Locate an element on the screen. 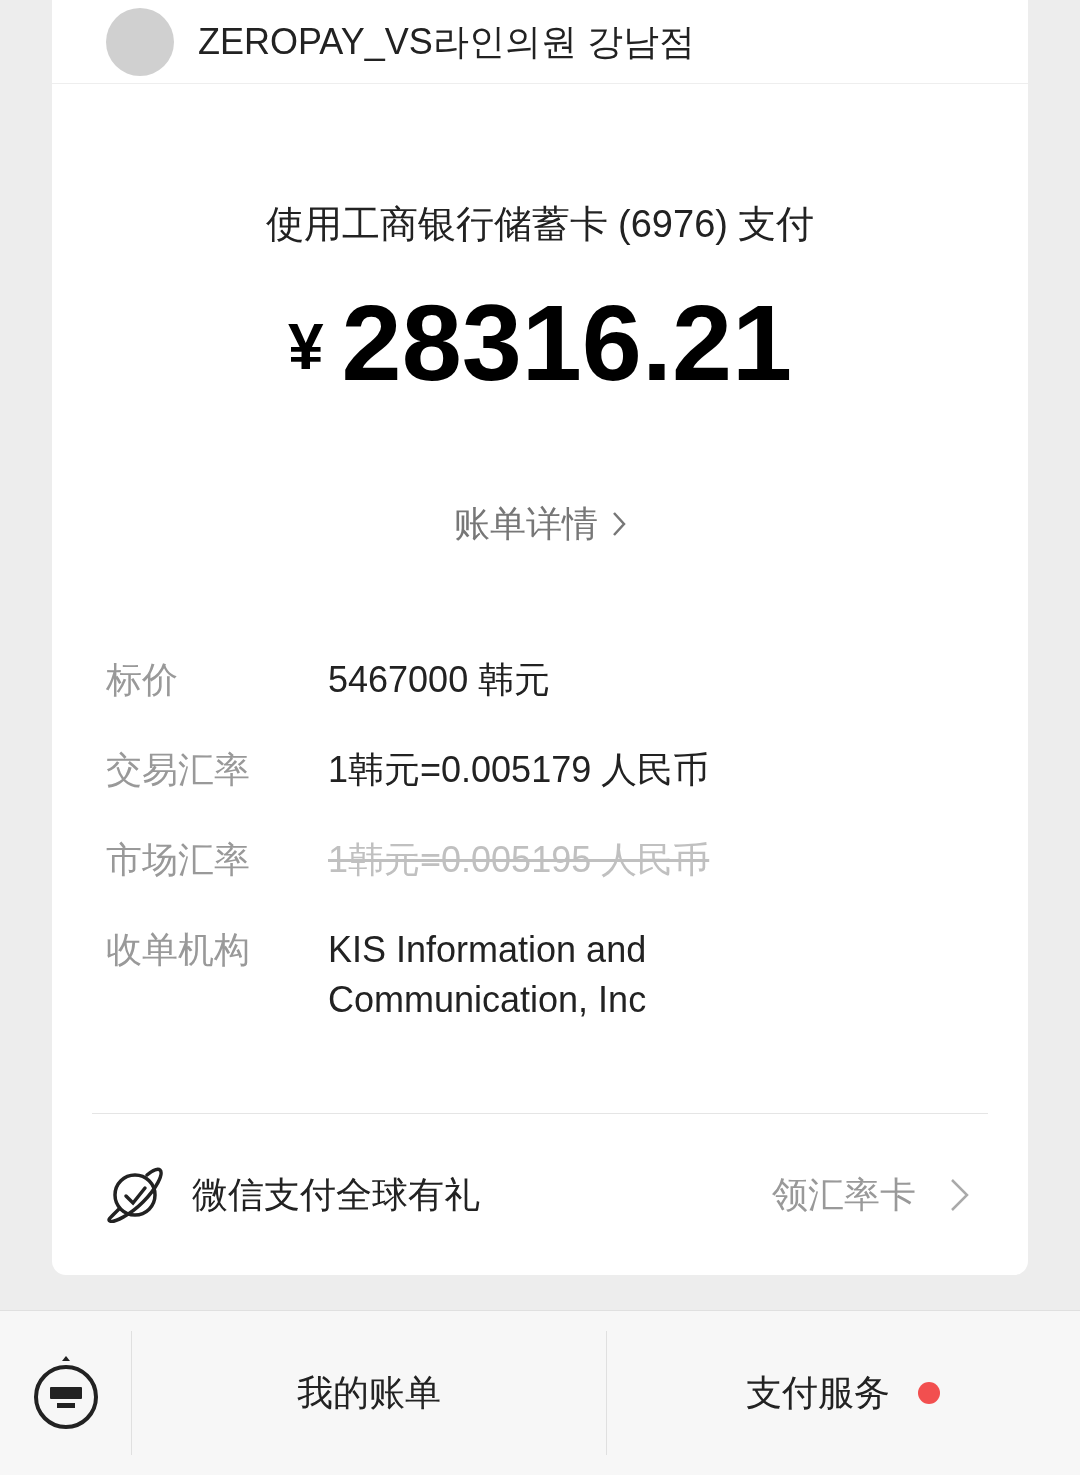 The height and width of the screenshot is (1475, 1080). globe-check-icon is located at coordinates (135, 1194).